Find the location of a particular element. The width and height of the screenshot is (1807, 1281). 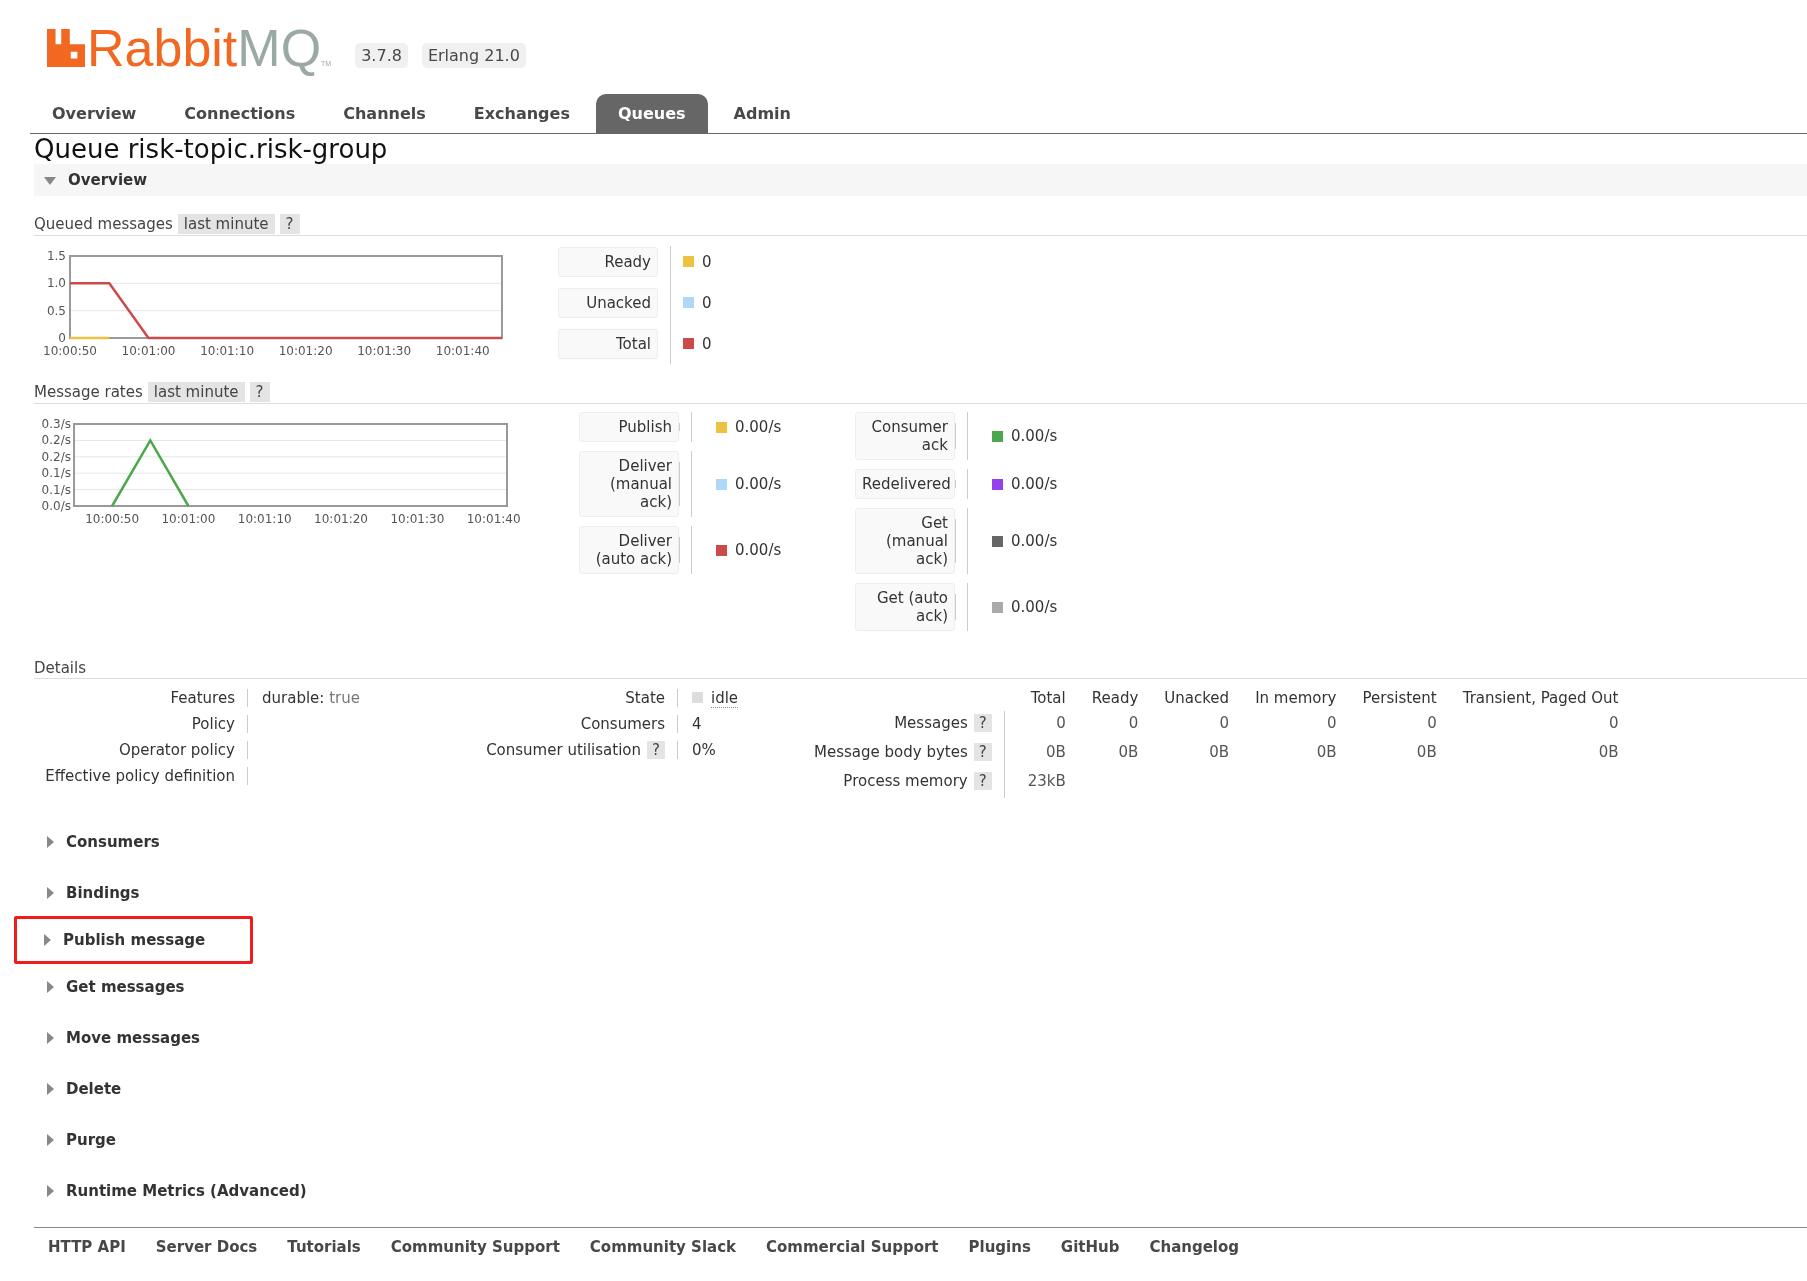

table-cell: 23kB is located at coordinates (1035, 783).